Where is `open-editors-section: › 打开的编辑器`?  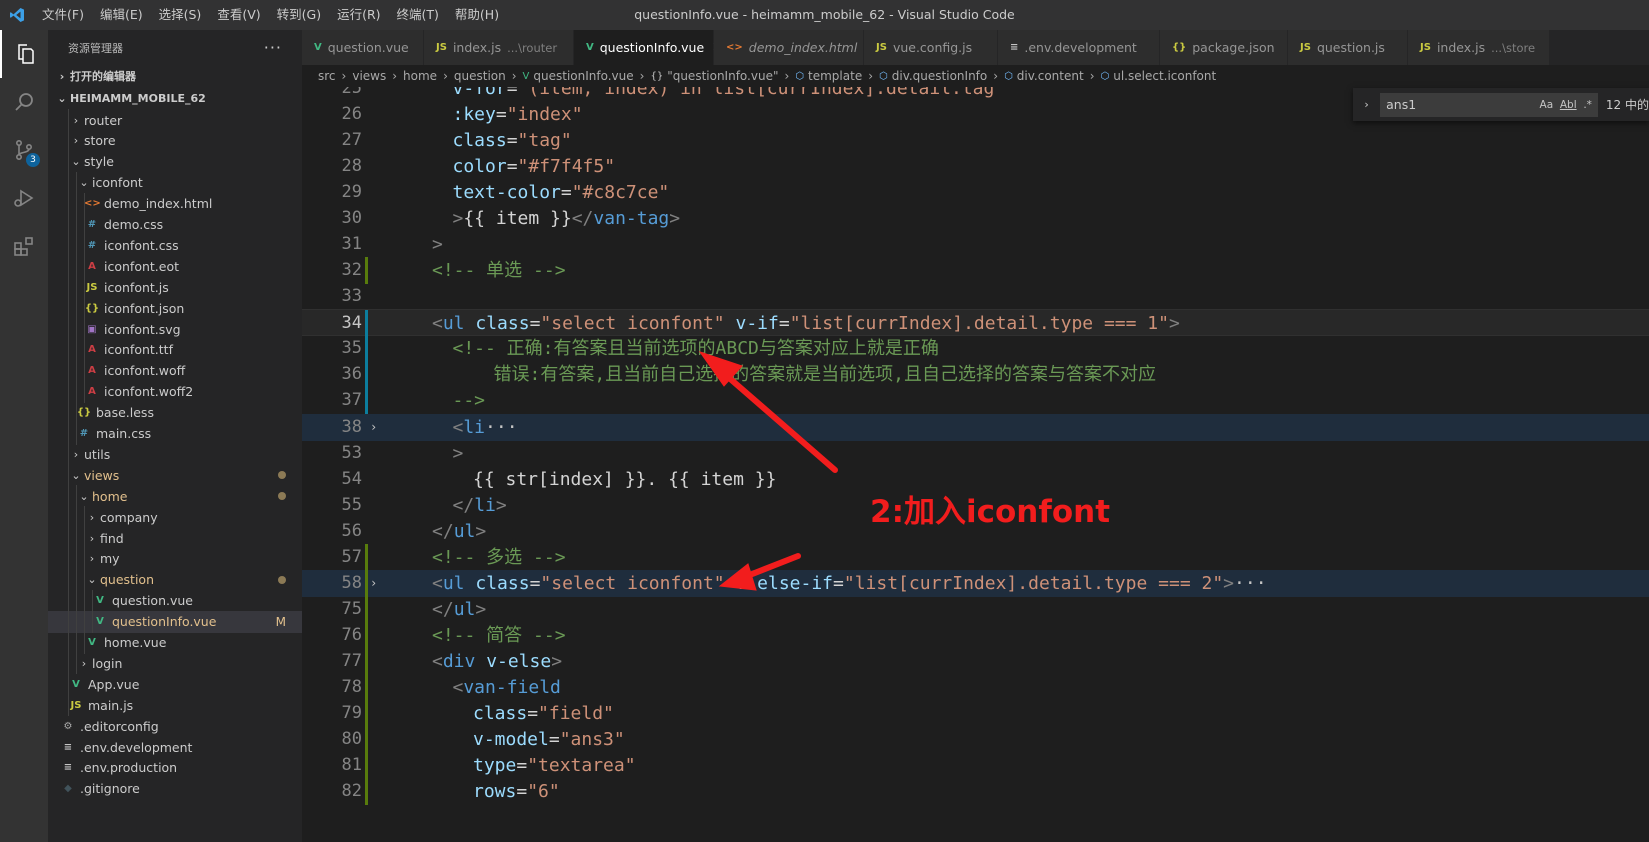 open-editors-section: › 打开的编辑器 is located at coordinates (175, 76).